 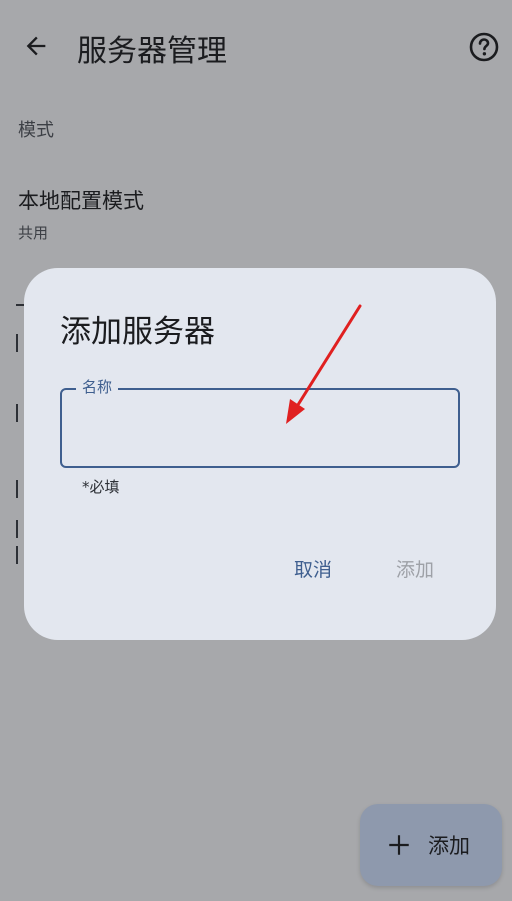 What do you see at coordinates (313, 568) in the screenshot?
I see `cancel-button: 取消` at bounding box center [313, 568].